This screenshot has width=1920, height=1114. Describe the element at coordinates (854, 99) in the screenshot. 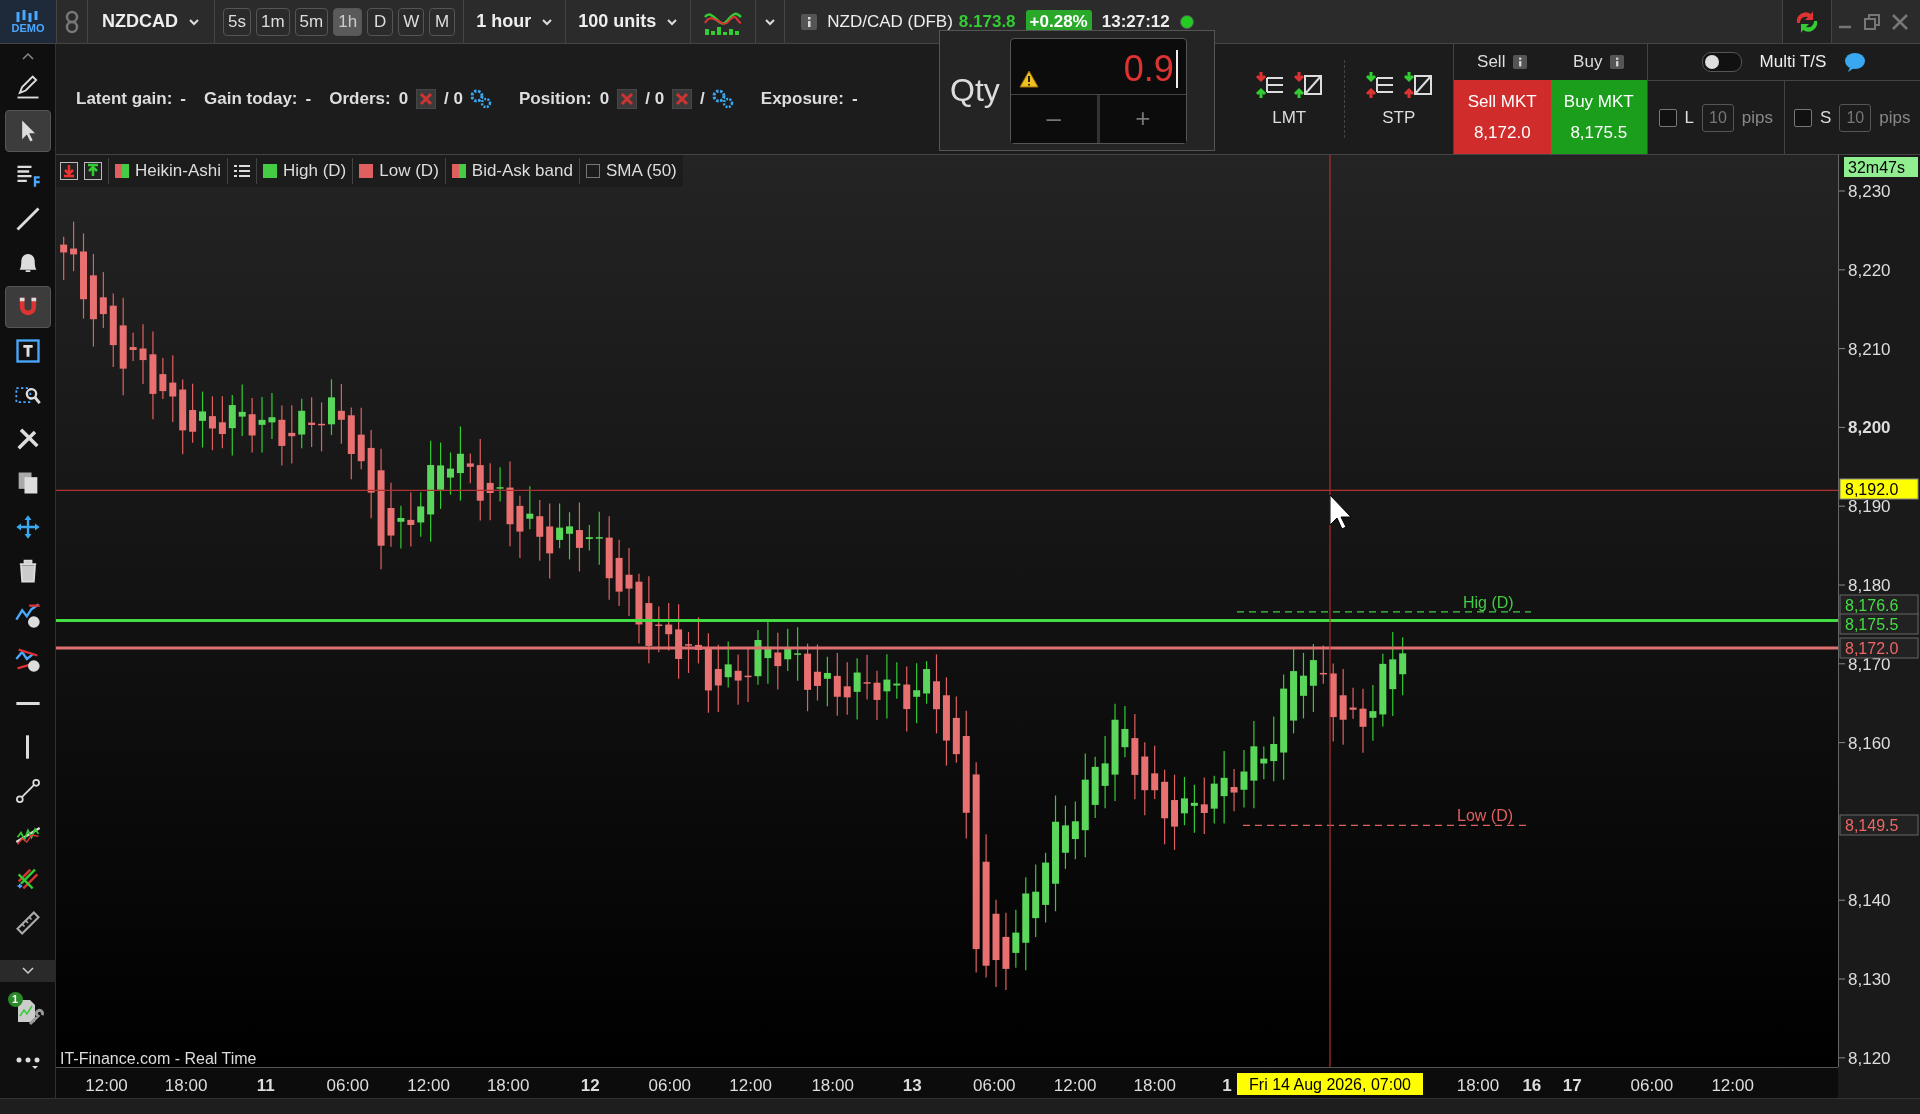

I see `exposure-value: -` at that location.